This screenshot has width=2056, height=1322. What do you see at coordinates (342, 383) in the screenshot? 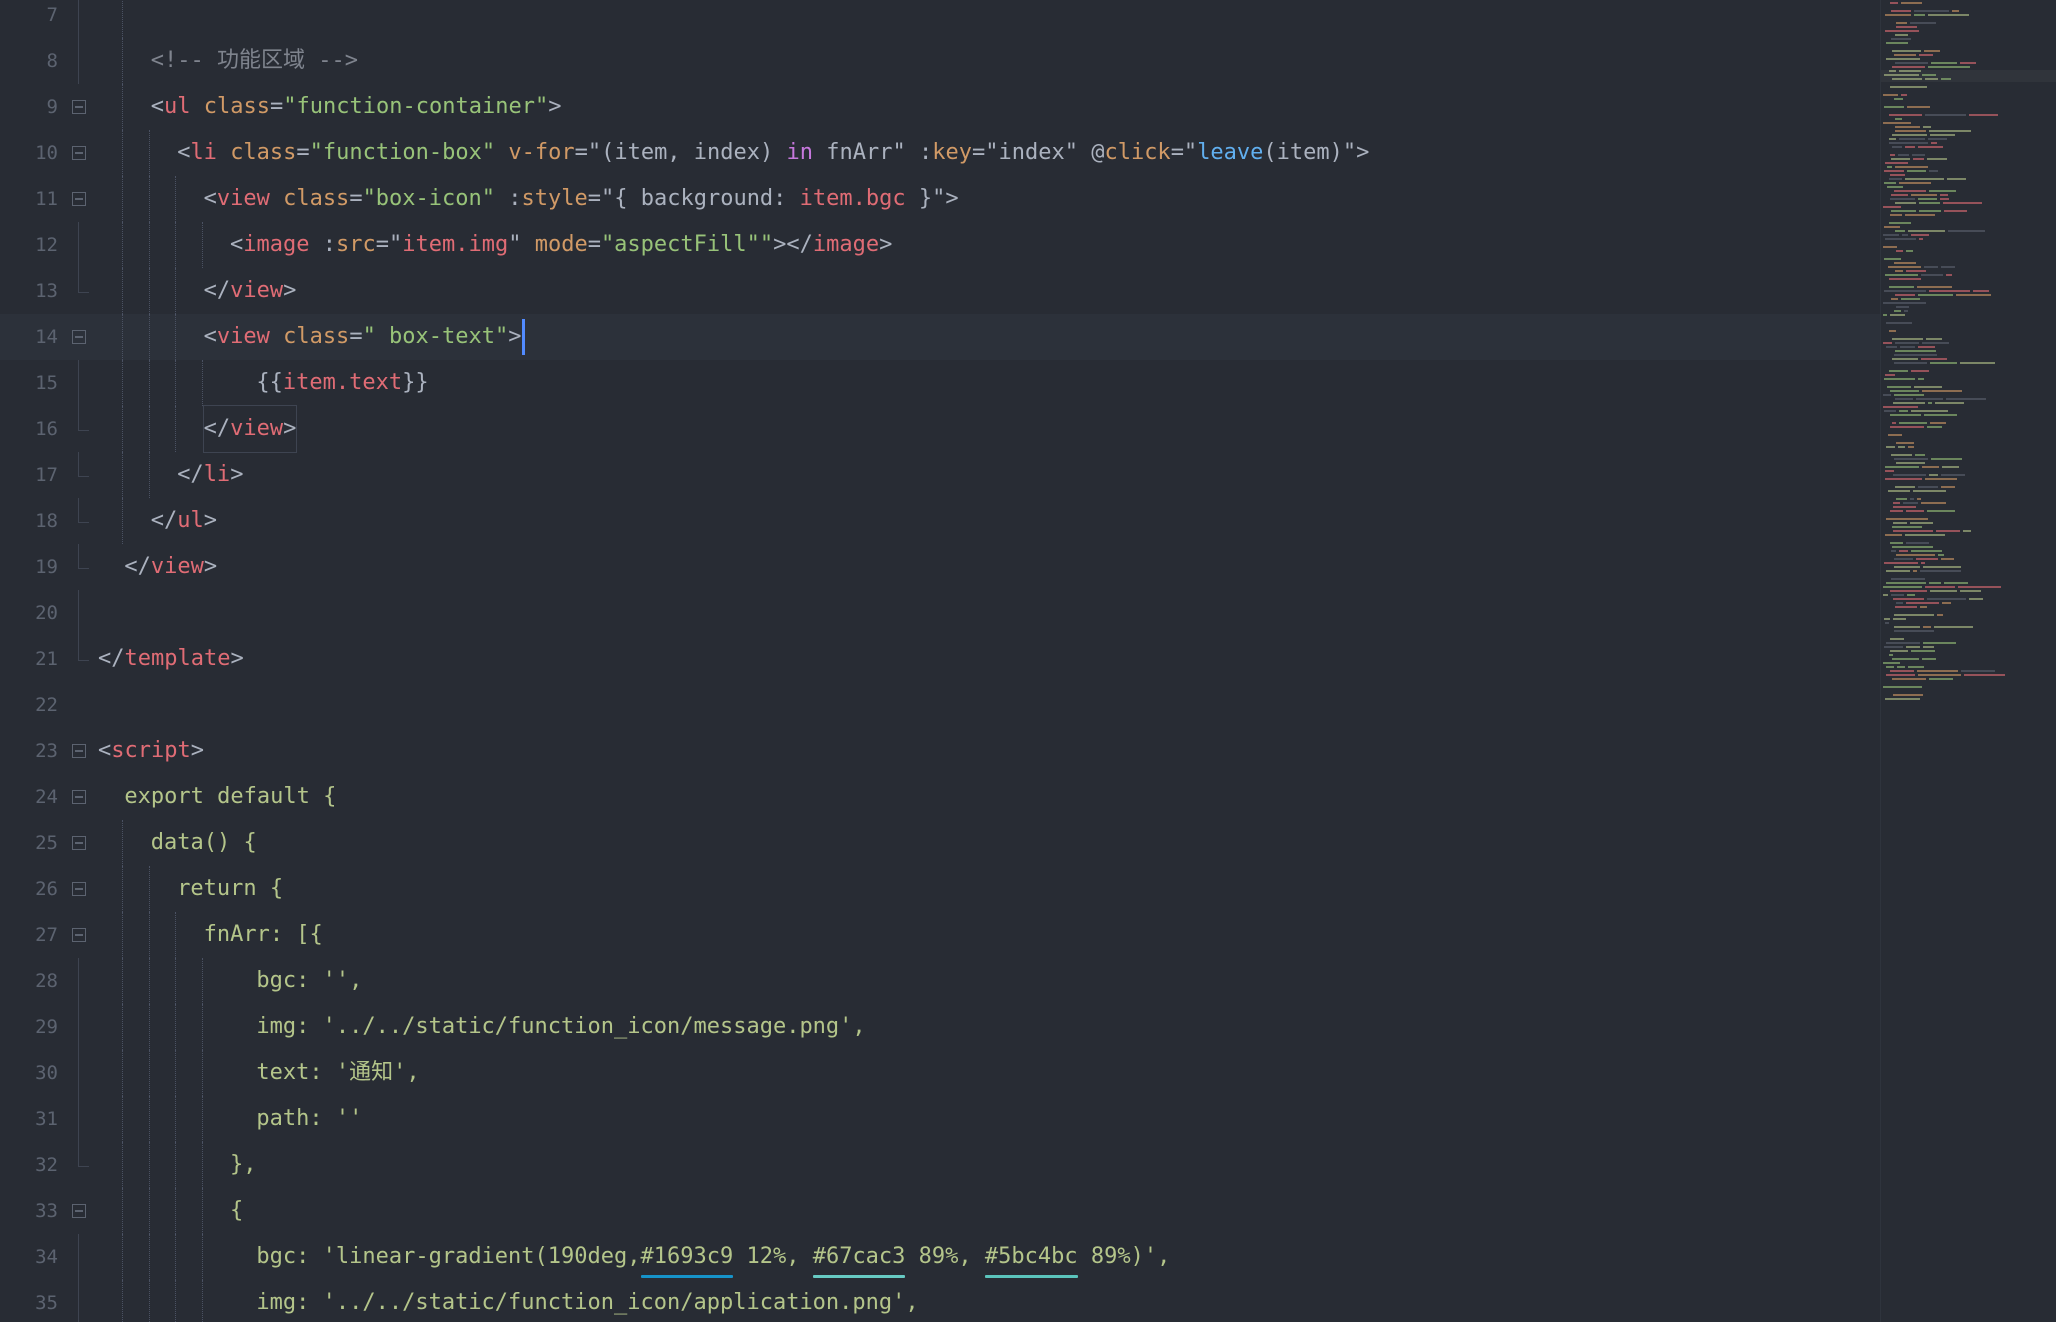
I see `code-text: {{item.text}}` at bounding box center [342, 383].